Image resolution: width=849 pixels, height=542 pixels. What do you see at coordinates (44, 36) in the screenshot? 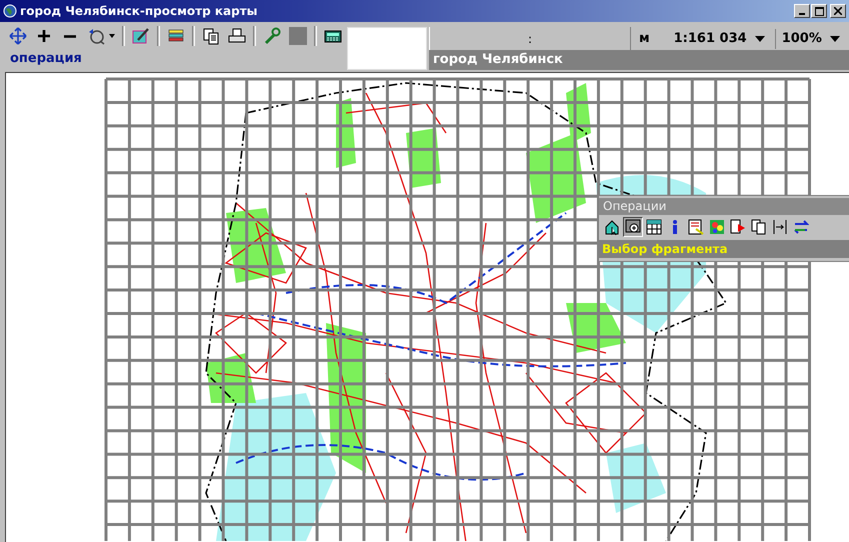
I see `plus-icon` at bounding box center [44, 36].